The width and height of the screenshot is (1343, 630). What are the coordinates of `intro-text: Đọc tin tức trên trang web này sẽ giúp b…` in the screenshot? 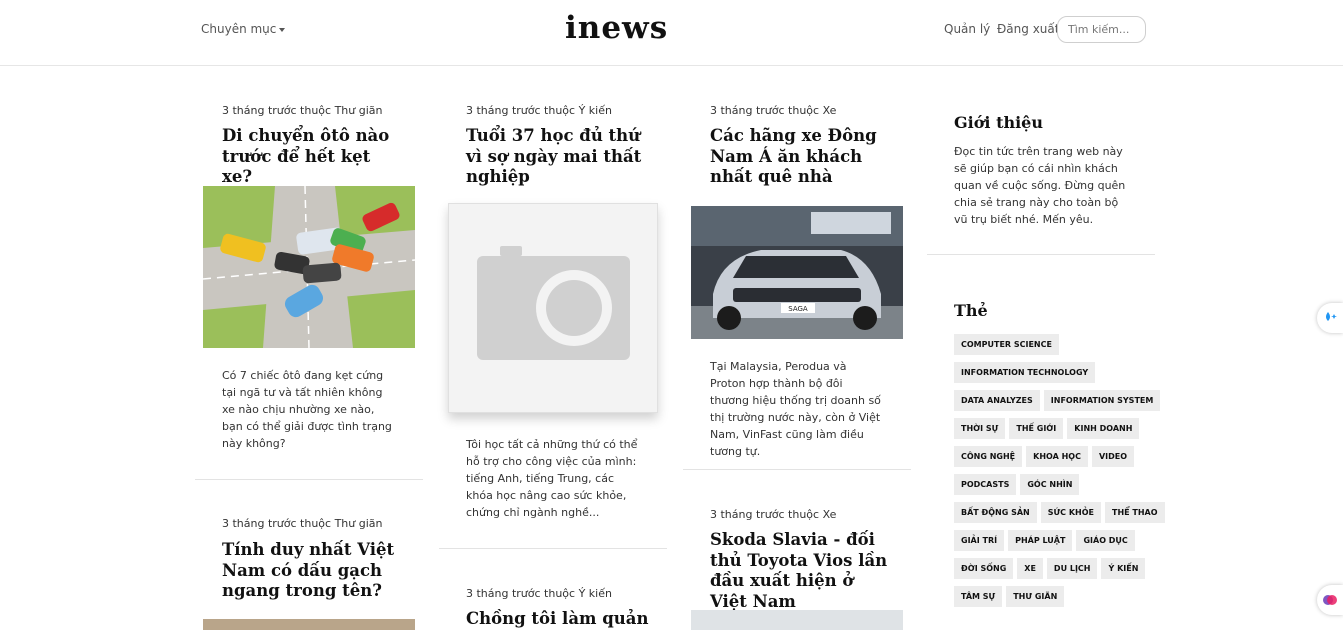 It's located at (1040, 185).